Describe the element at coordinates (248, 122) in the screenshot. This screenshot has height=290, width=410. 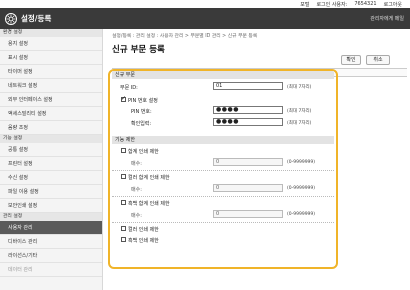
I see `confirm-pin-input: ●●●●` at that location.